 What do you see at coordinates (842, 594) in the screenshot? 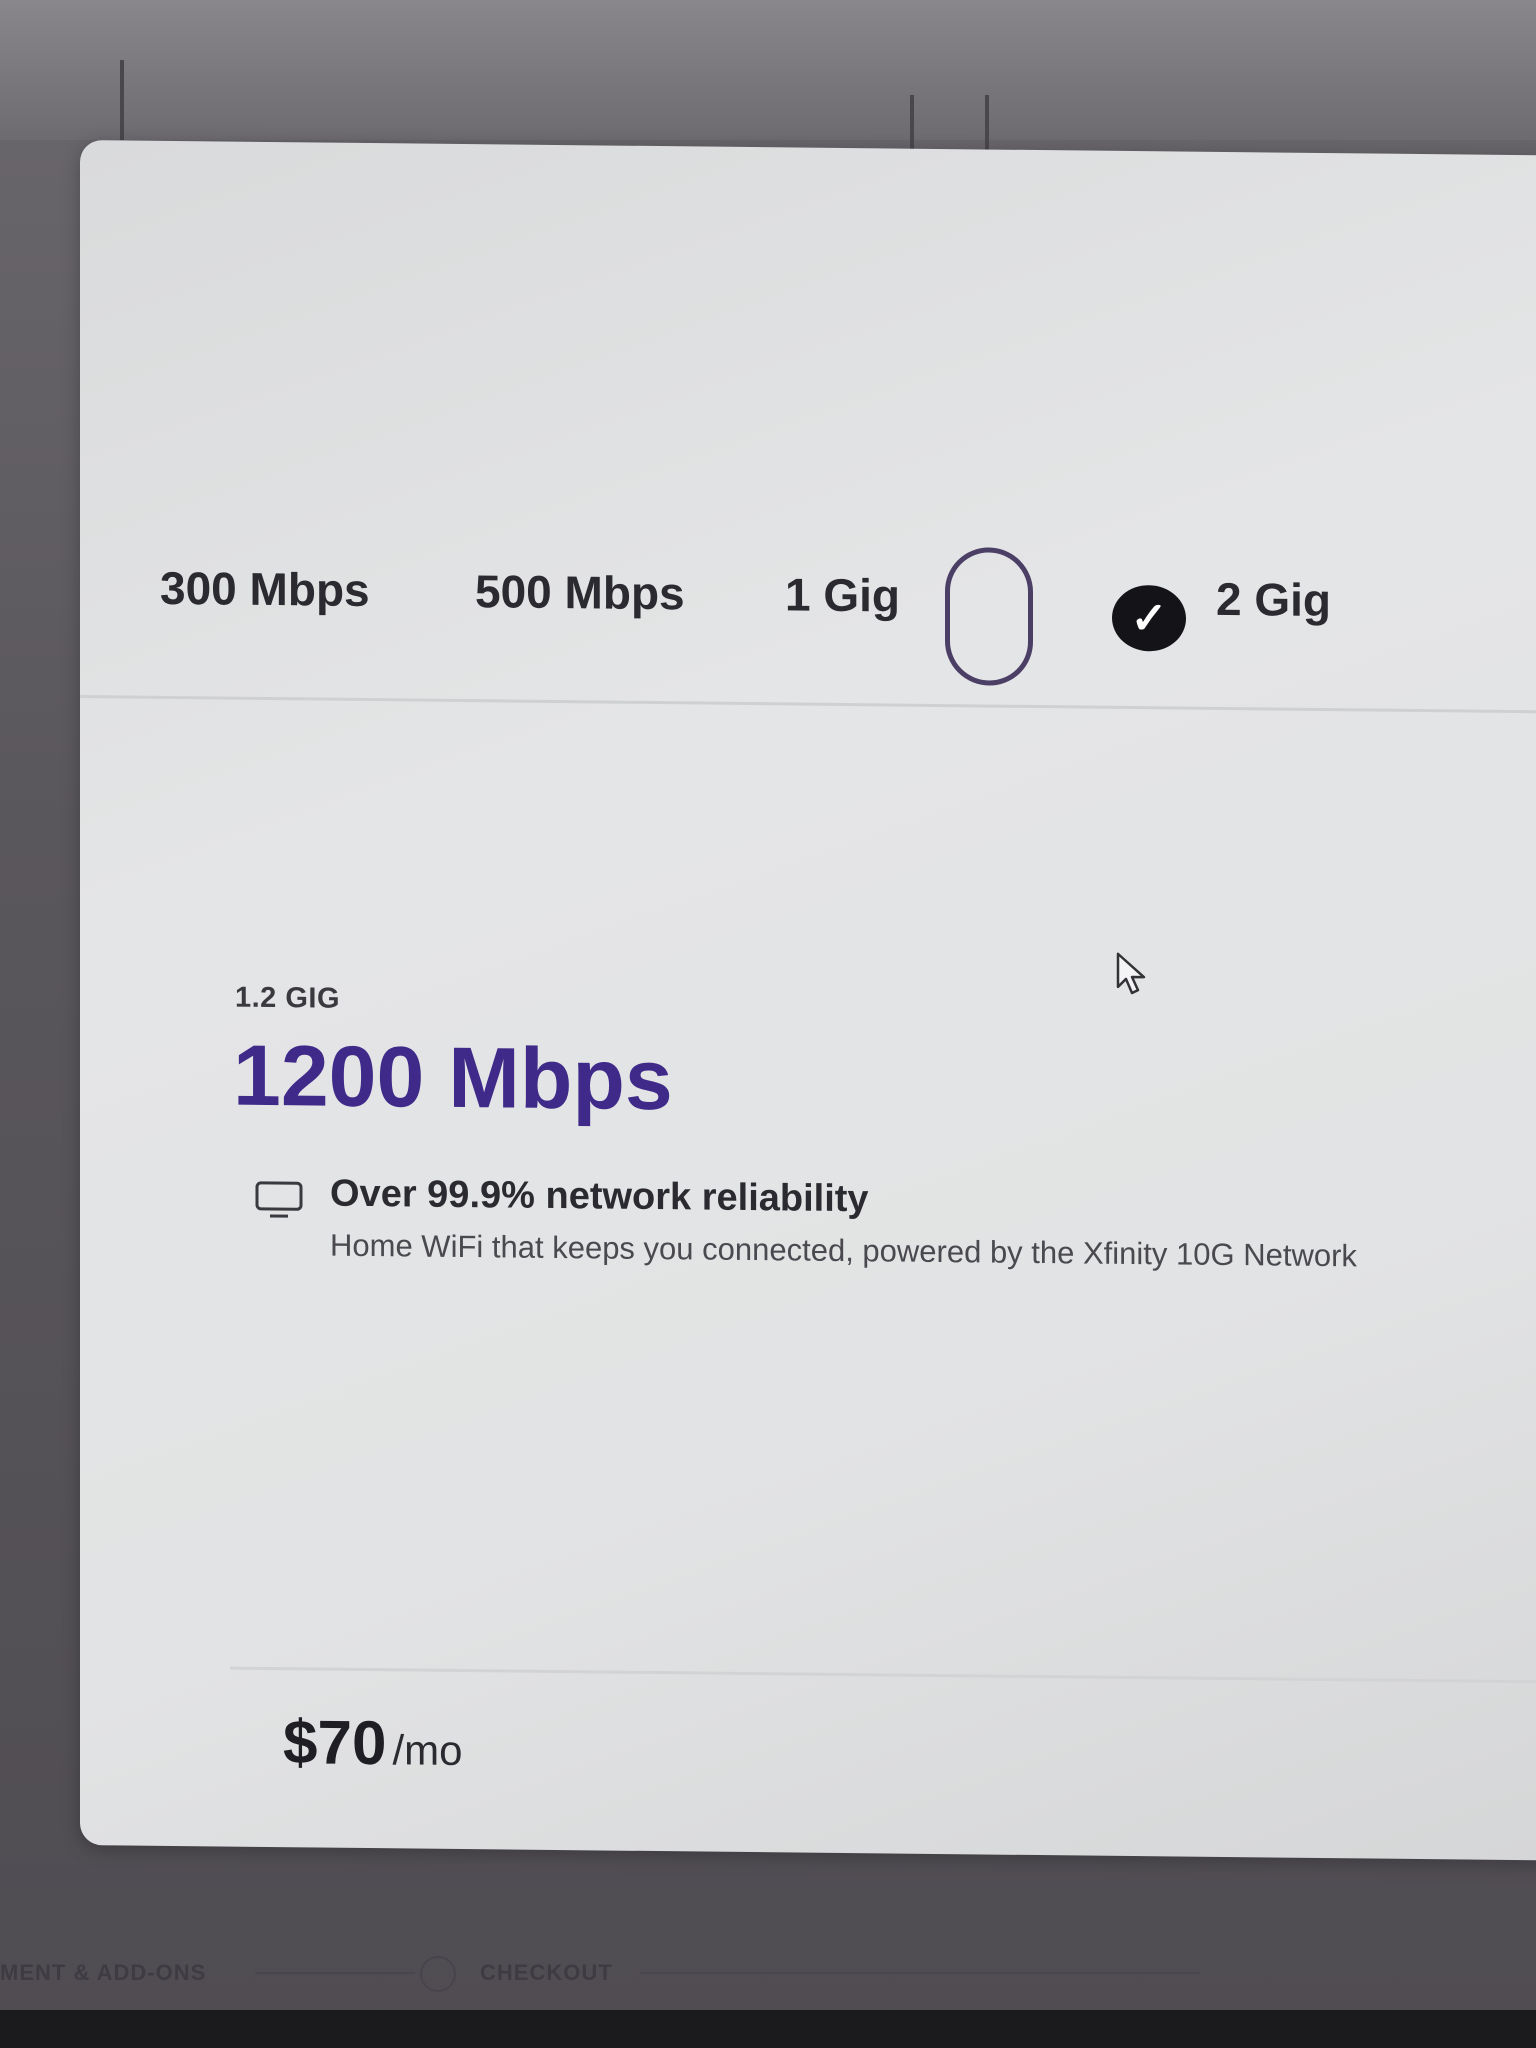
I see `tier-1-gig: 1 Gig` at bounding box center [842, 594].